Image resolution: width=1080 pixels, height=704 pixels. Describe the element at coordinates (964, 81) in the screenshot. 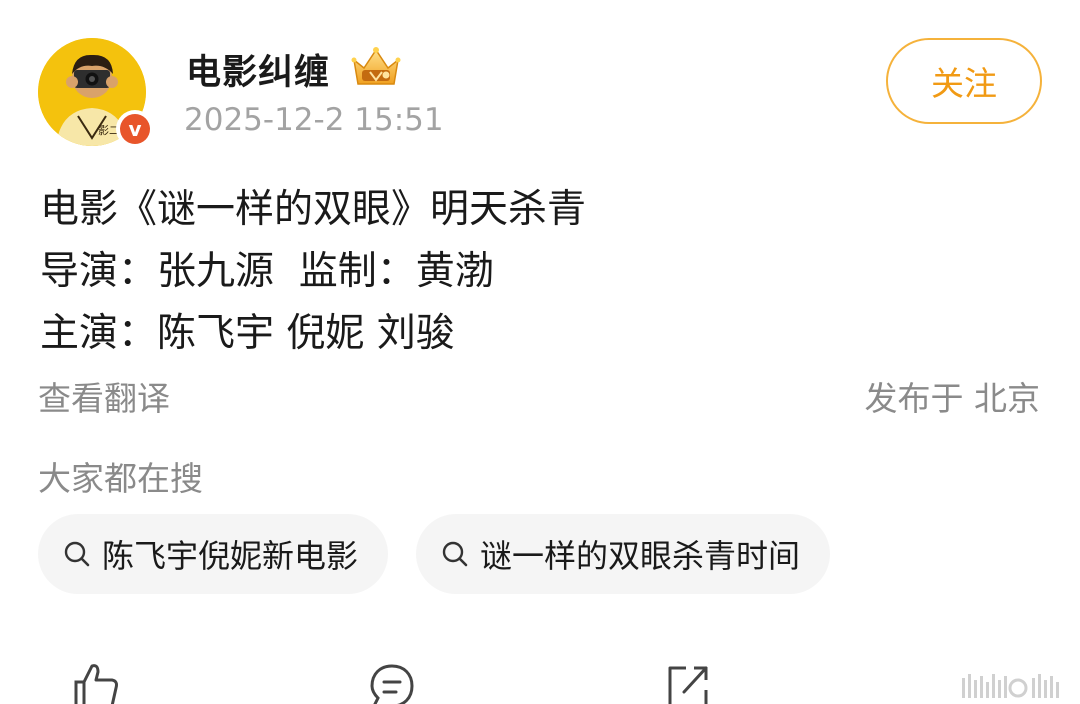

I see `follow-button: 关注` at that location.